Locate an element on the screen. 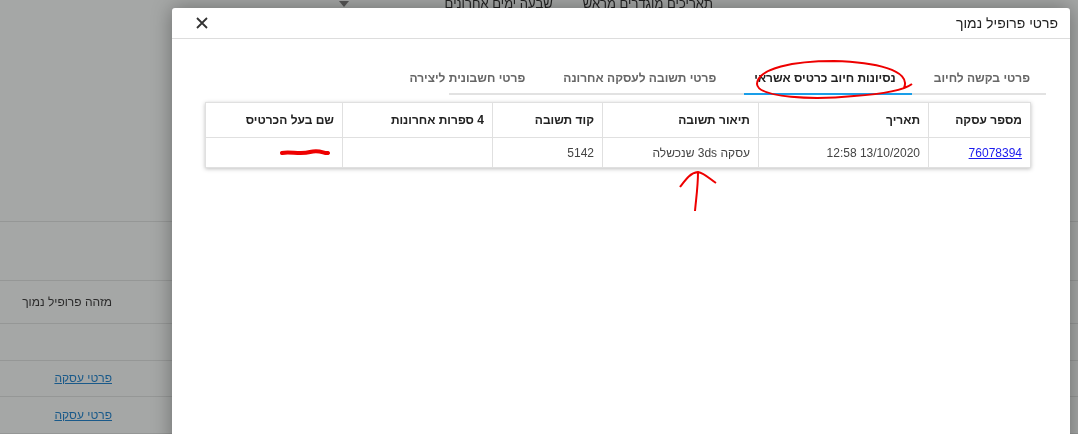 Image resolution: width=1078 pixels, height=434 pixels. column-header: שם בעל הכרטיס is located at coordinates (274, 120).